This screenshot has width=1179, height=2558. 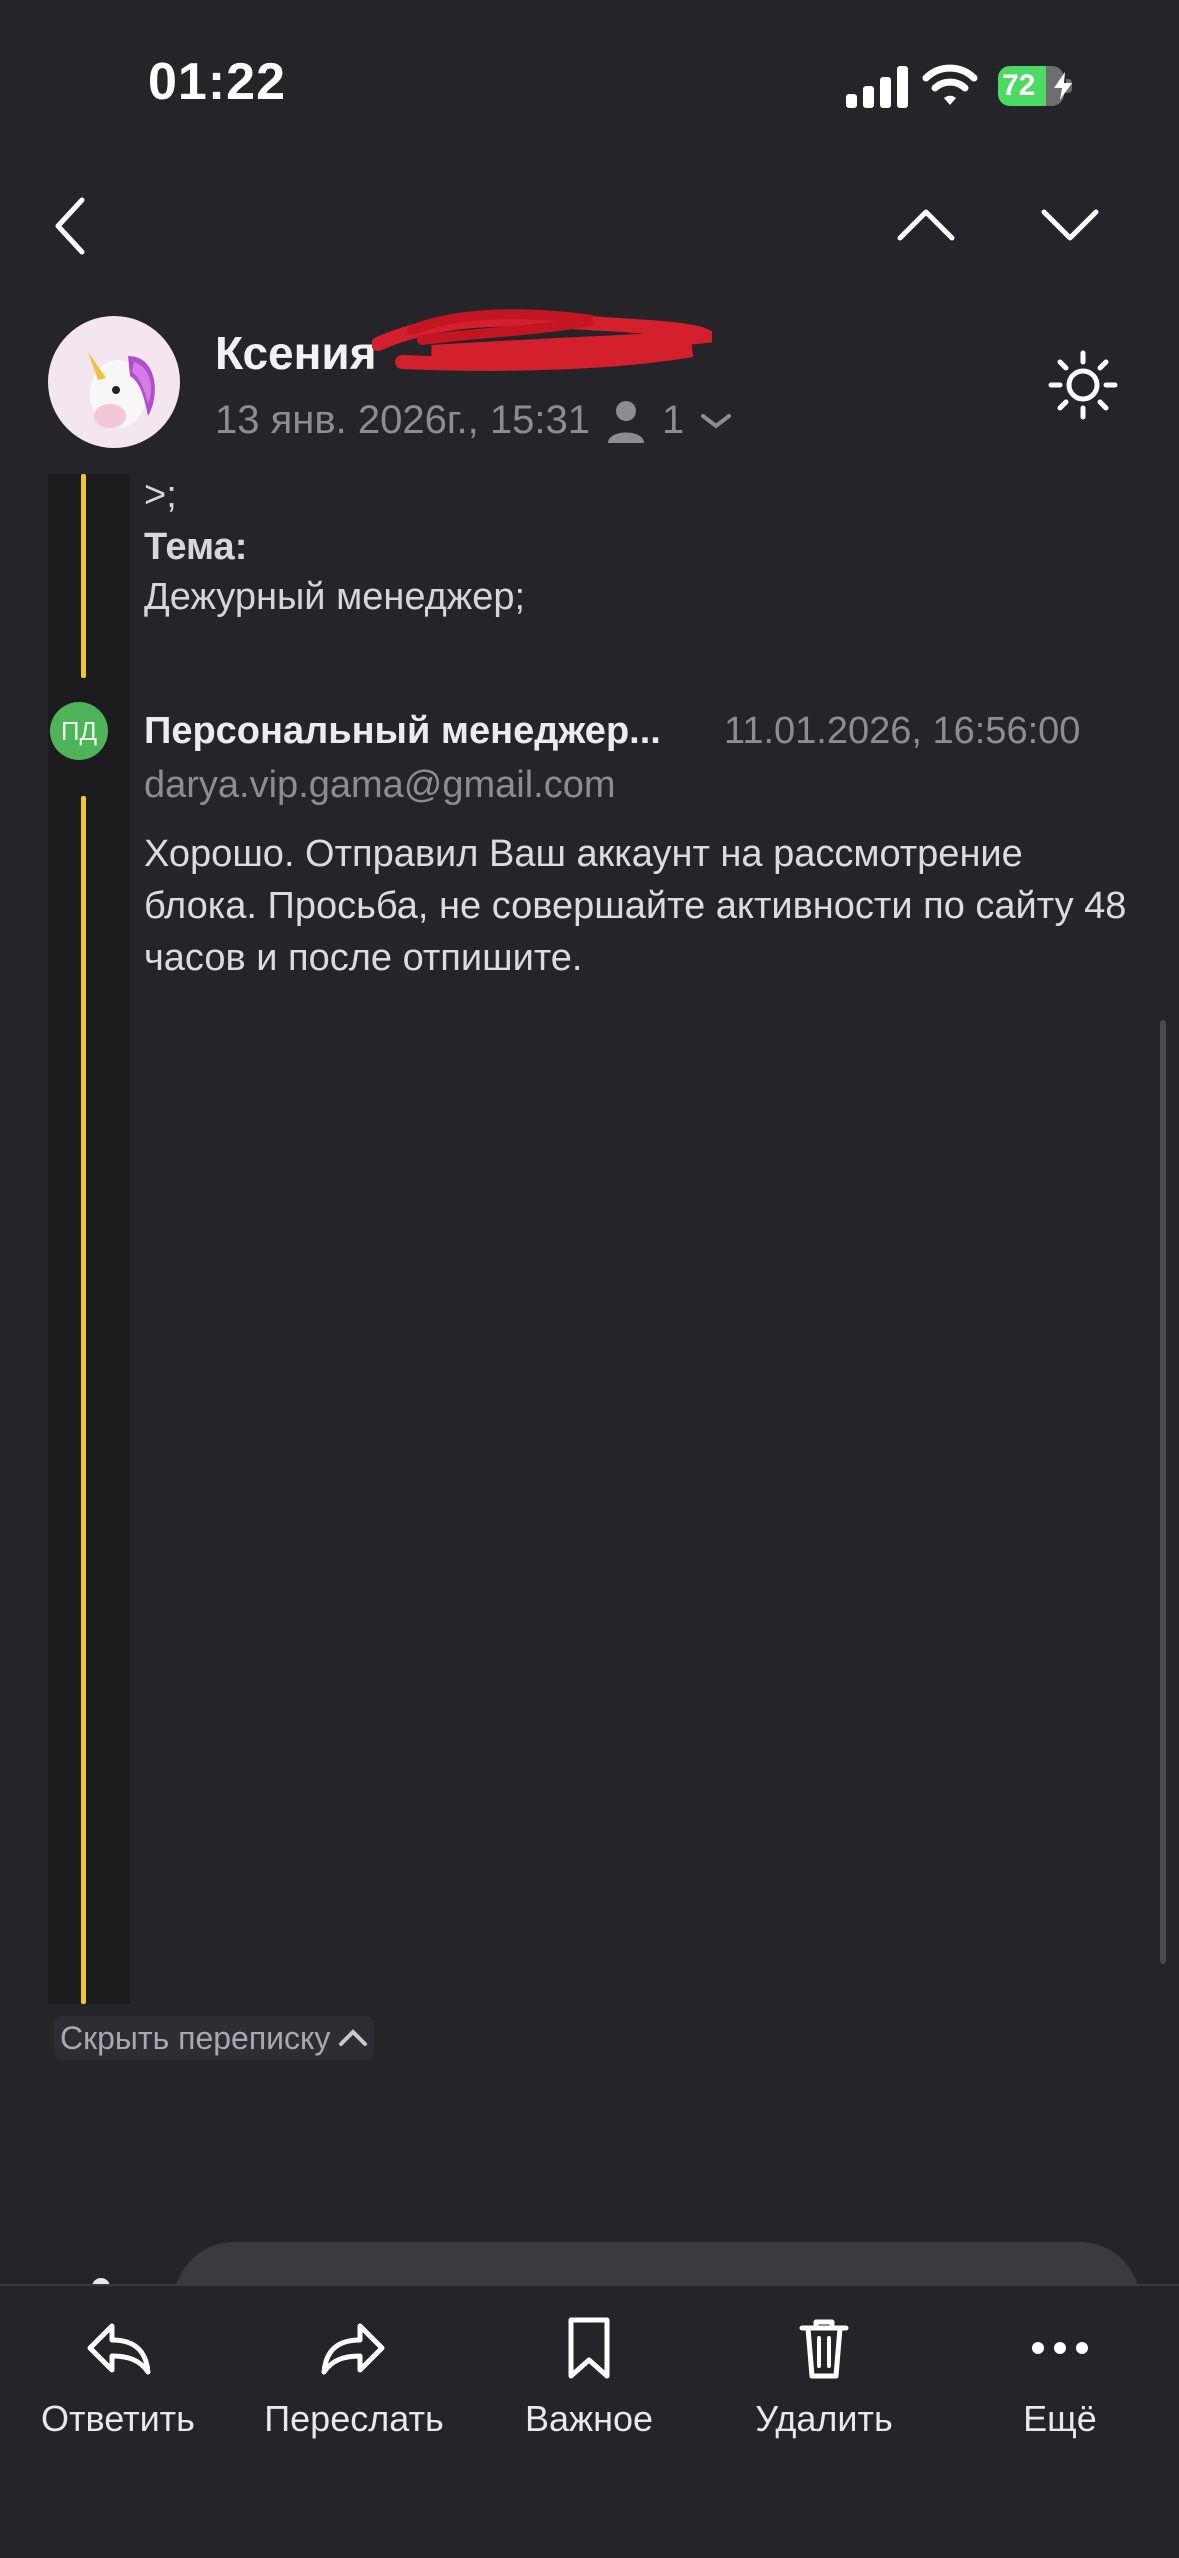 I want to click on forward-label: Переслать, so click(x=354, y=2418).